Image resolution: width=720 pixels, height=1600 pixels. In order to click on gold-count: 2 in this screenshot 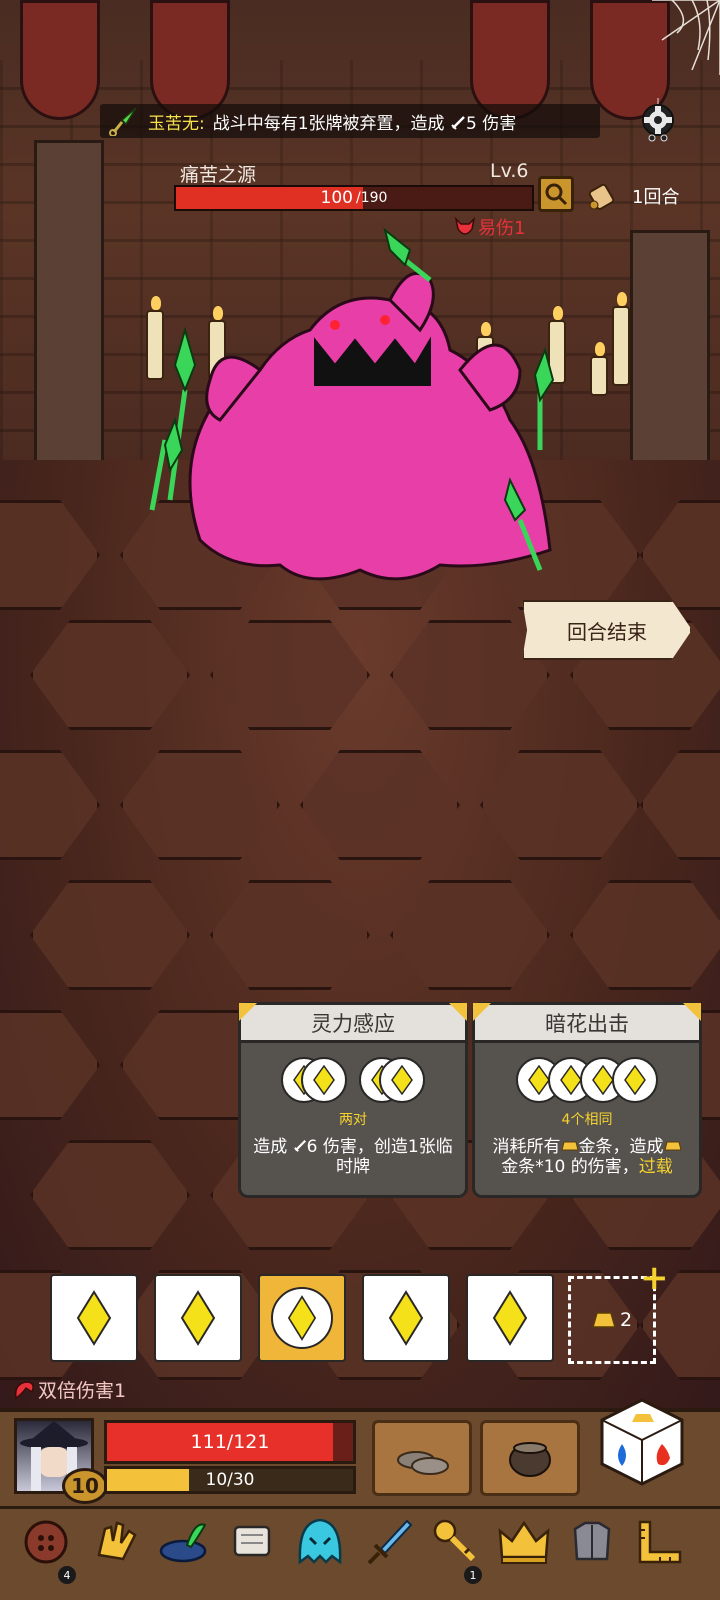, I will do `click(626, 1320)`.